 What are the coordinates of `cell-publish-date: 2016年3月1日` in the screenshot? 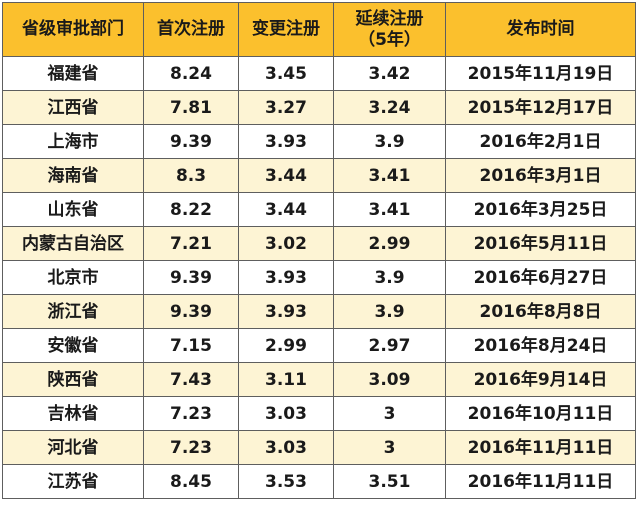 It's located at (540, 175).